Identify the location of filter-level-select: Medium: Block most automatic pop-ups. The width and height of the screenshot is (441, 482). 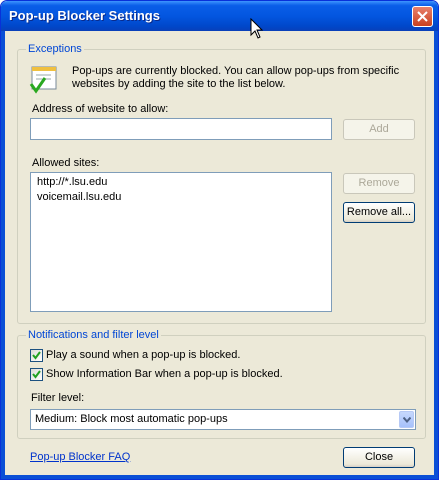
(223, 419).